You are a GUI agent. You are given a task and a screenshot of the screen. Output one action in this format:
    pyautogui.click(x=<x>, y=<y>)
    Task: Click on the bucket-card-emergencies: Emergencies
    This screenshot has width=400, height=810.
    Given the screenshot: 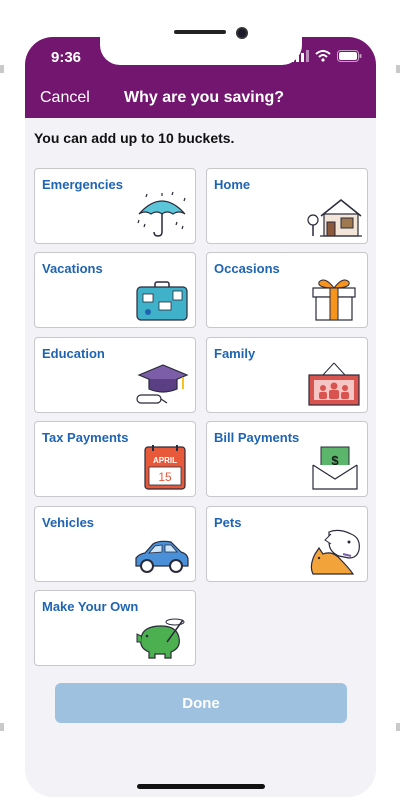 What is the action you would take?
    pyautogui.click(x=115, y=206)
    